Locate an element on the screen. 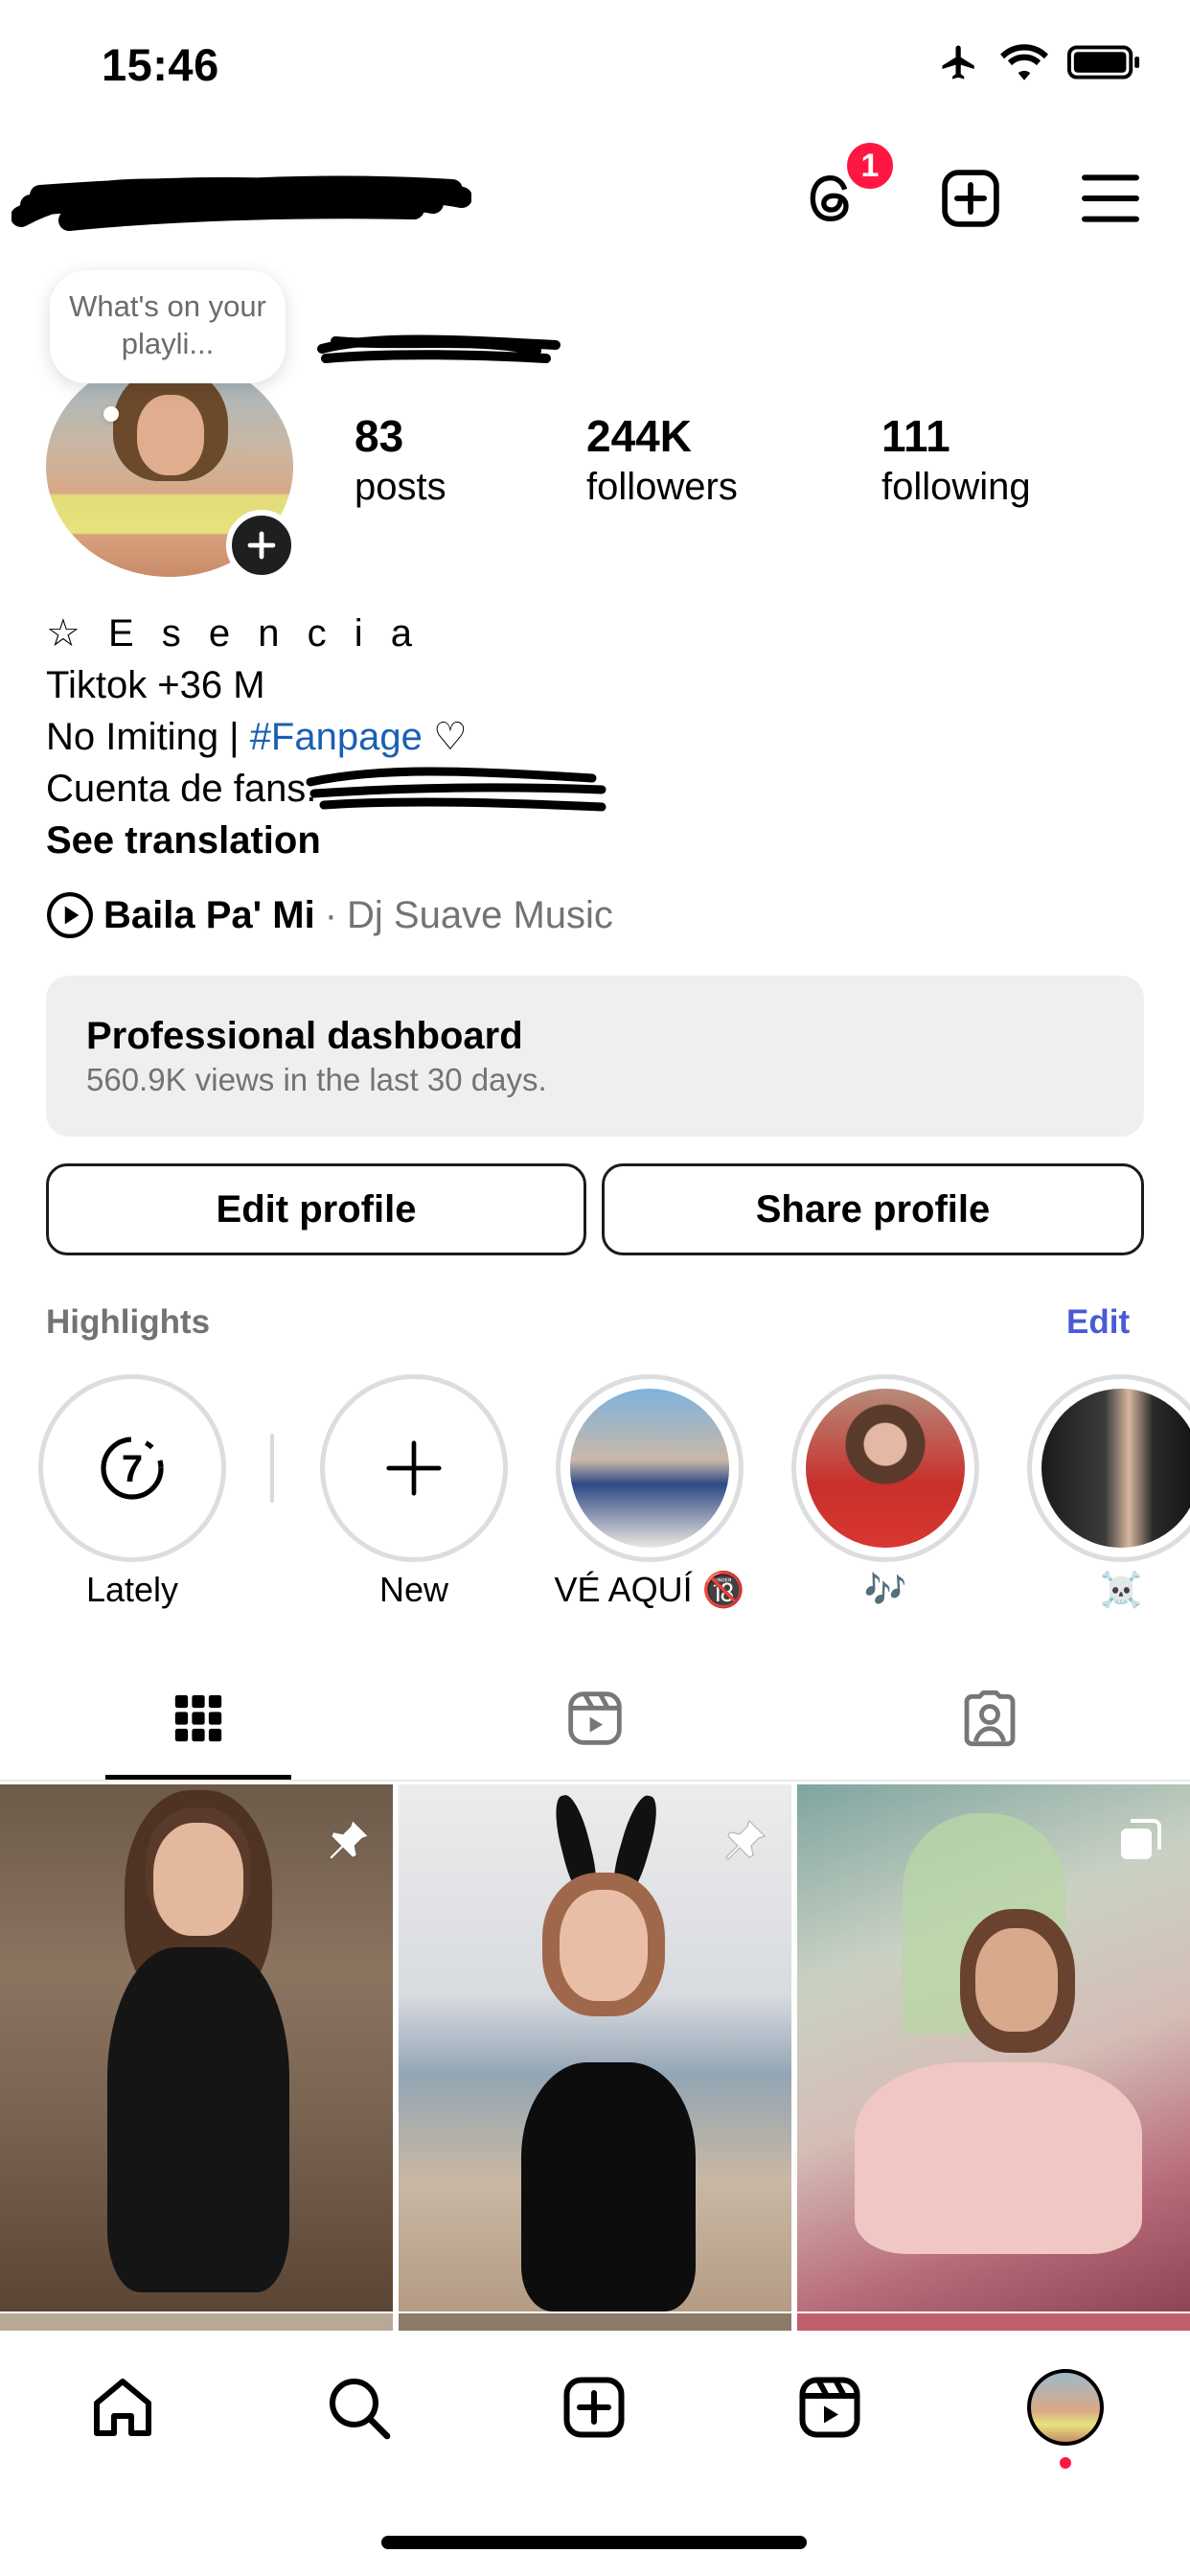 The image size is (1190, 2576). see-translation-link: See translation is located at coordinates (183, 840).